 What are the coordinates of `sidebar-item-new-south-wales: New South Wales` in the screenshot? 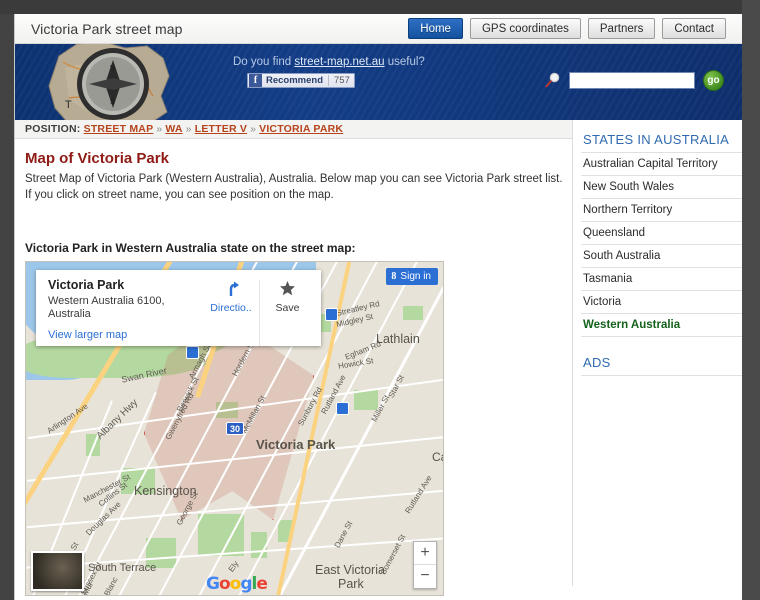 It's located at (661, 187).